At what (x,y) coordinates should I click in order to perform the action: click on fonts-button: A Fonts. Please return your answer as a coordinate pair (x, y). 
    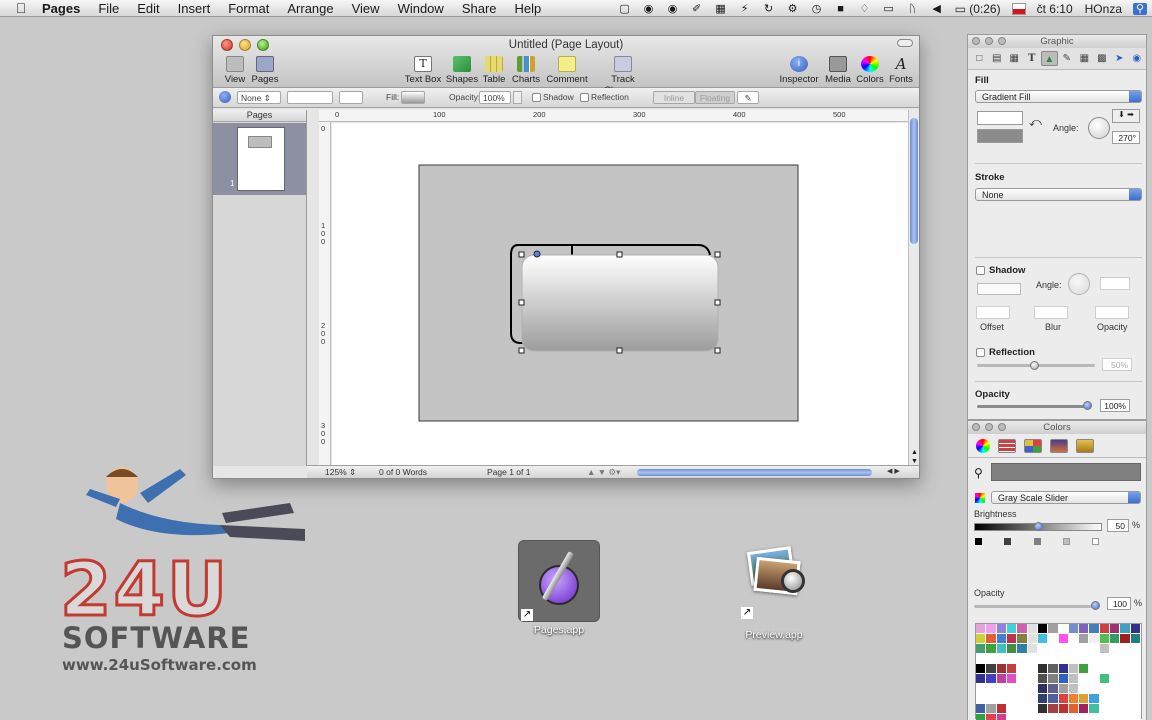
    Looking at the image, I should click on (901, 70).